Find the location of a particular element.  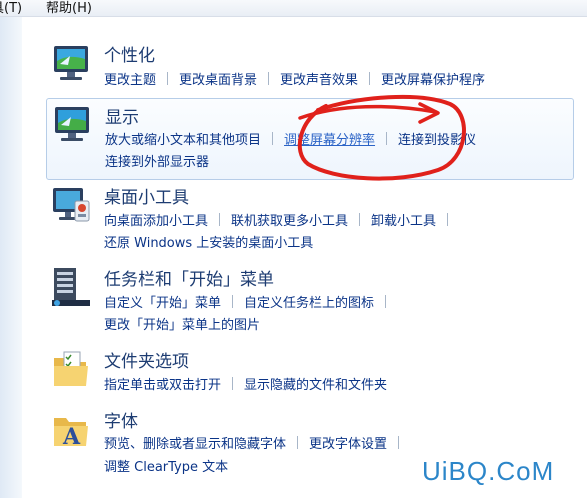

link-change-sound-effects: 更改声音效果 is located at coordinates (319, 78).